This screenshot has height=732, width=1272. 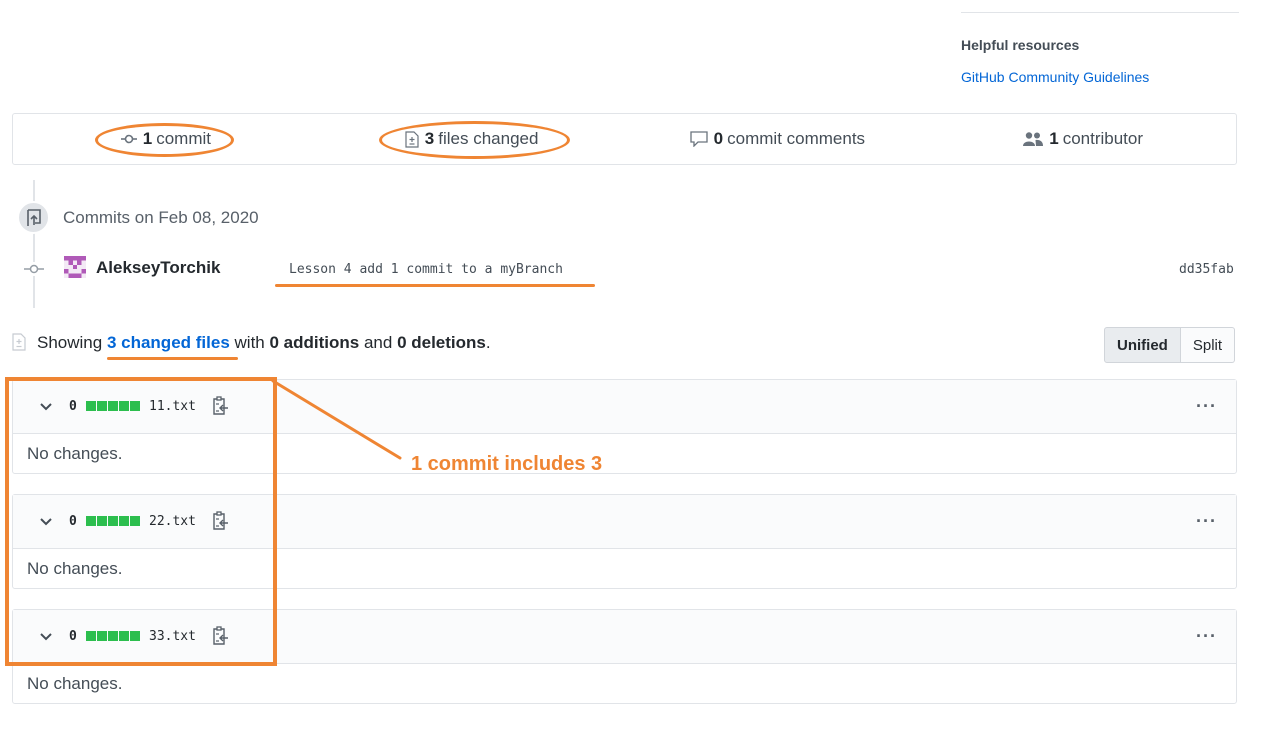 What do you see at coordinates (507, 464) in the screenshot?
I see `annotation-text: 1 commit includes 3` at bounding box center [507, 464].